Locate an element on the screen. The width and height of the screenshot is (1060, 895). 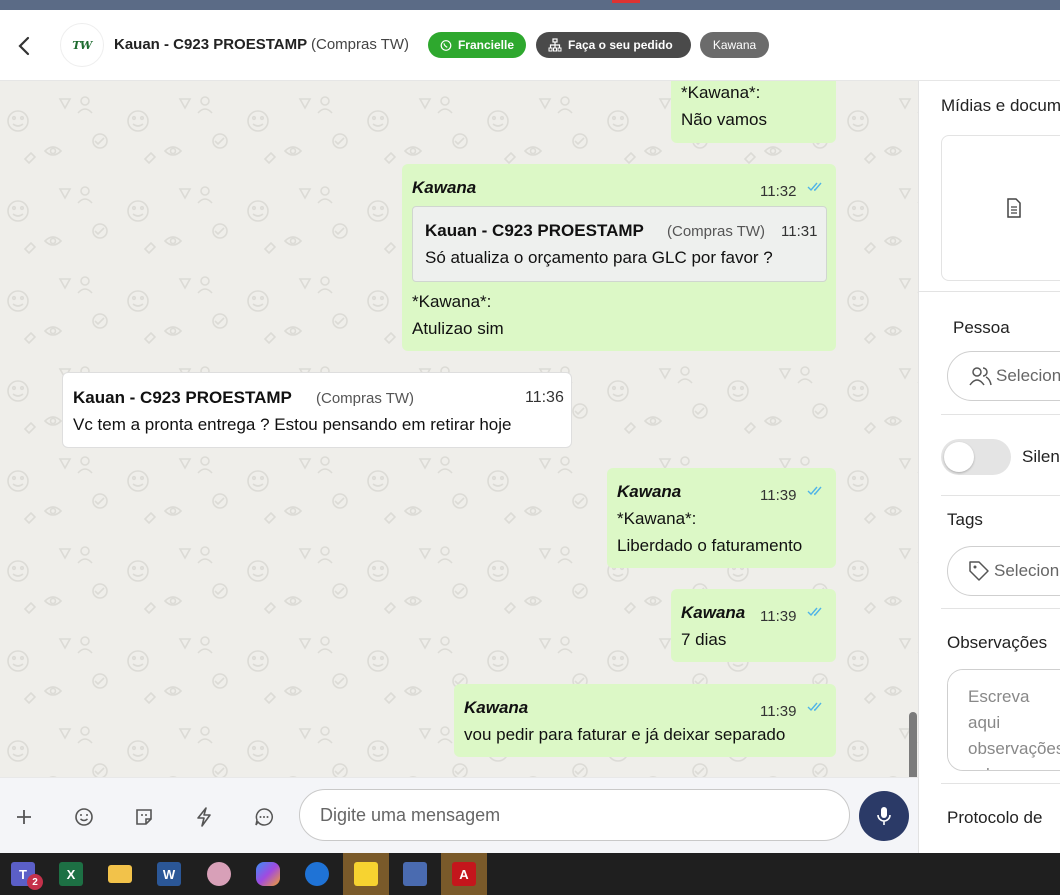
quick-reply-button is located at coordinates (204, 817).